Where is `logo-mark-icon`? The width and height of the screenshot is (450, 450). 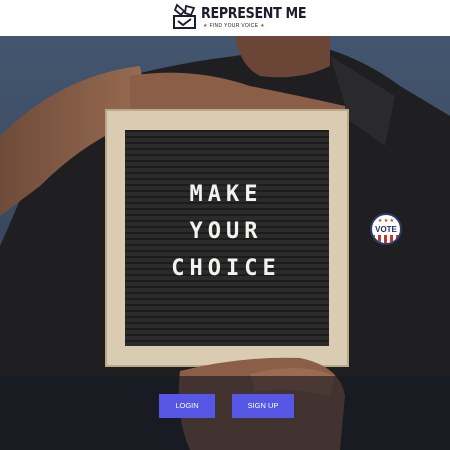 logo-mark-icon is located at coordinates (184, 16).